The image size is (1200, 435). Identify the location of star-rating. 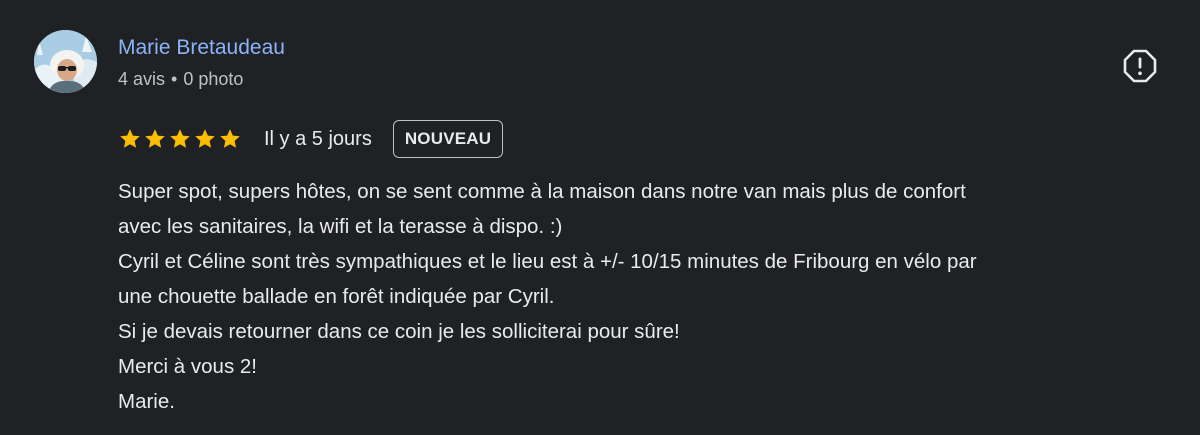
(180, 139).